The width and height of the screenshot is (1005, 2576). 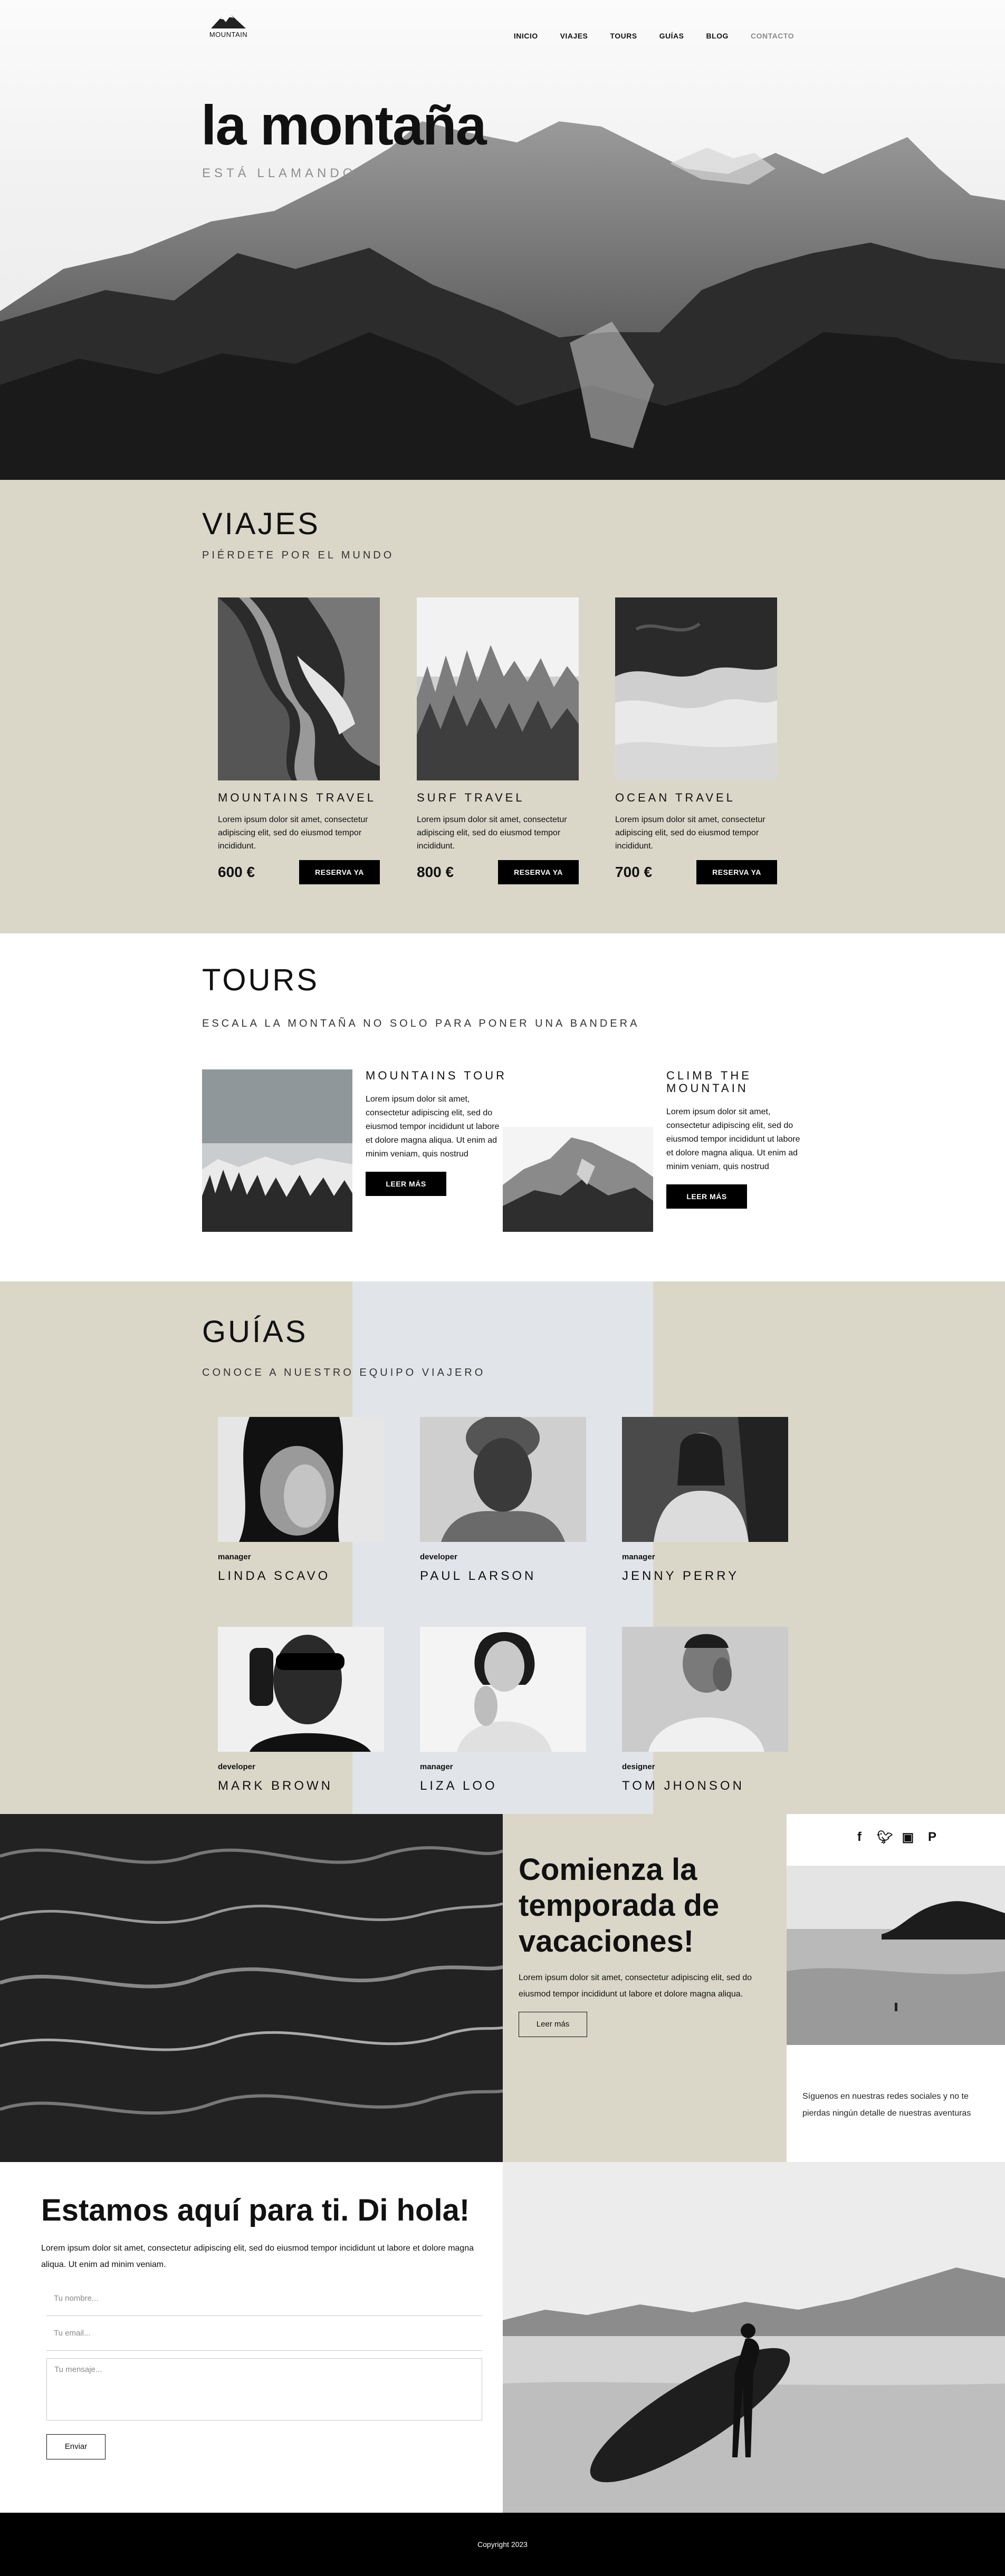 What do you see at coordinates (279, 173) in the screenshot?
I see `hero-subtitle: ESTÁ LLAMANDO` at bounding box center [279, 173].